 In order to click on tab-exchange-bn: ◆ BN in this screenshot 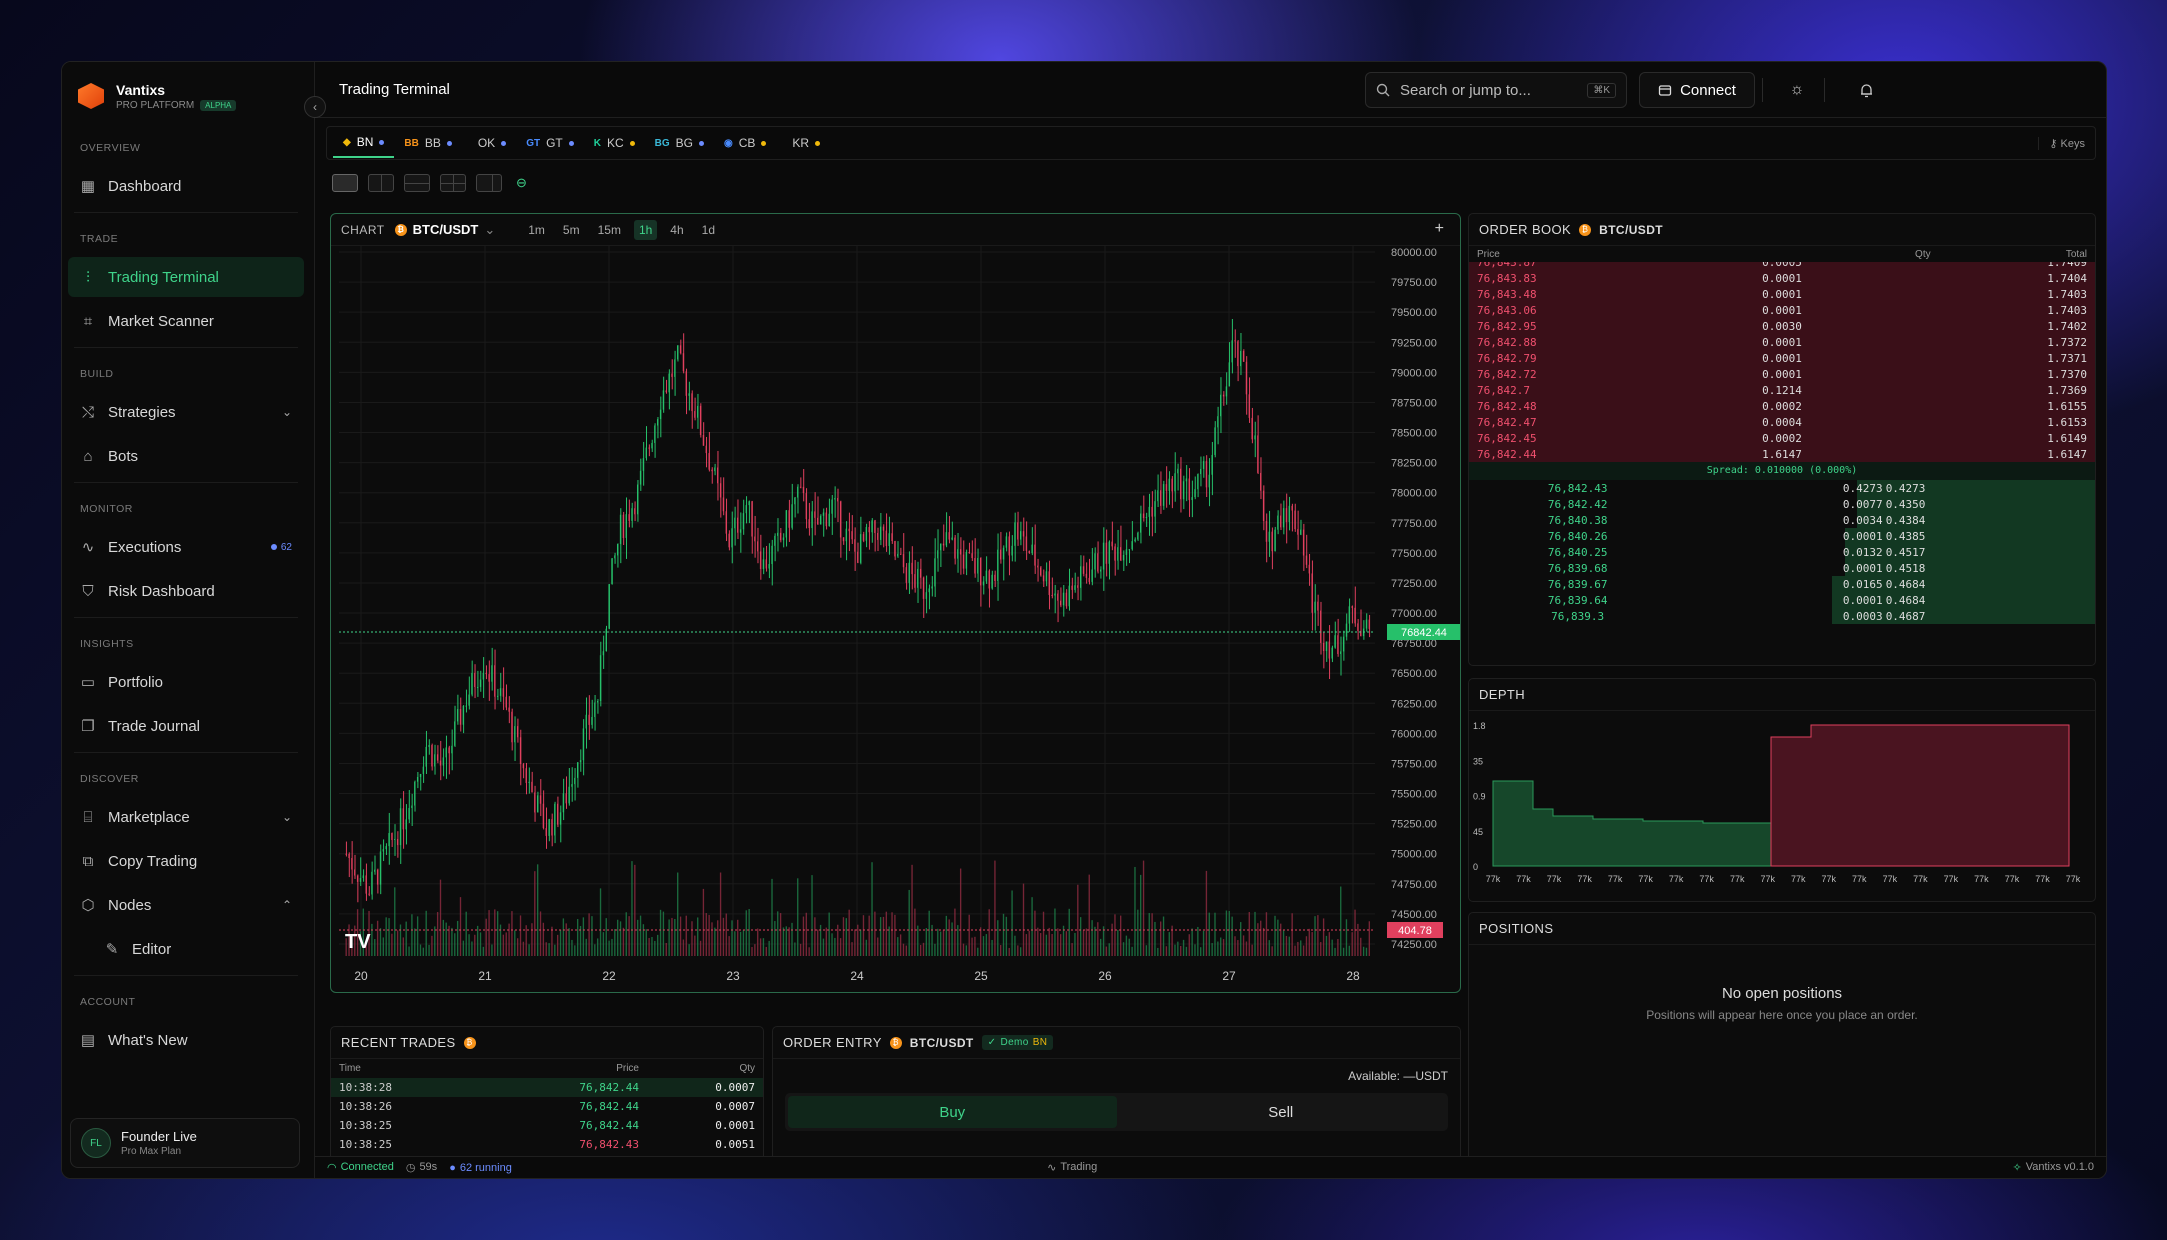, I will do `click(364, 143)`.